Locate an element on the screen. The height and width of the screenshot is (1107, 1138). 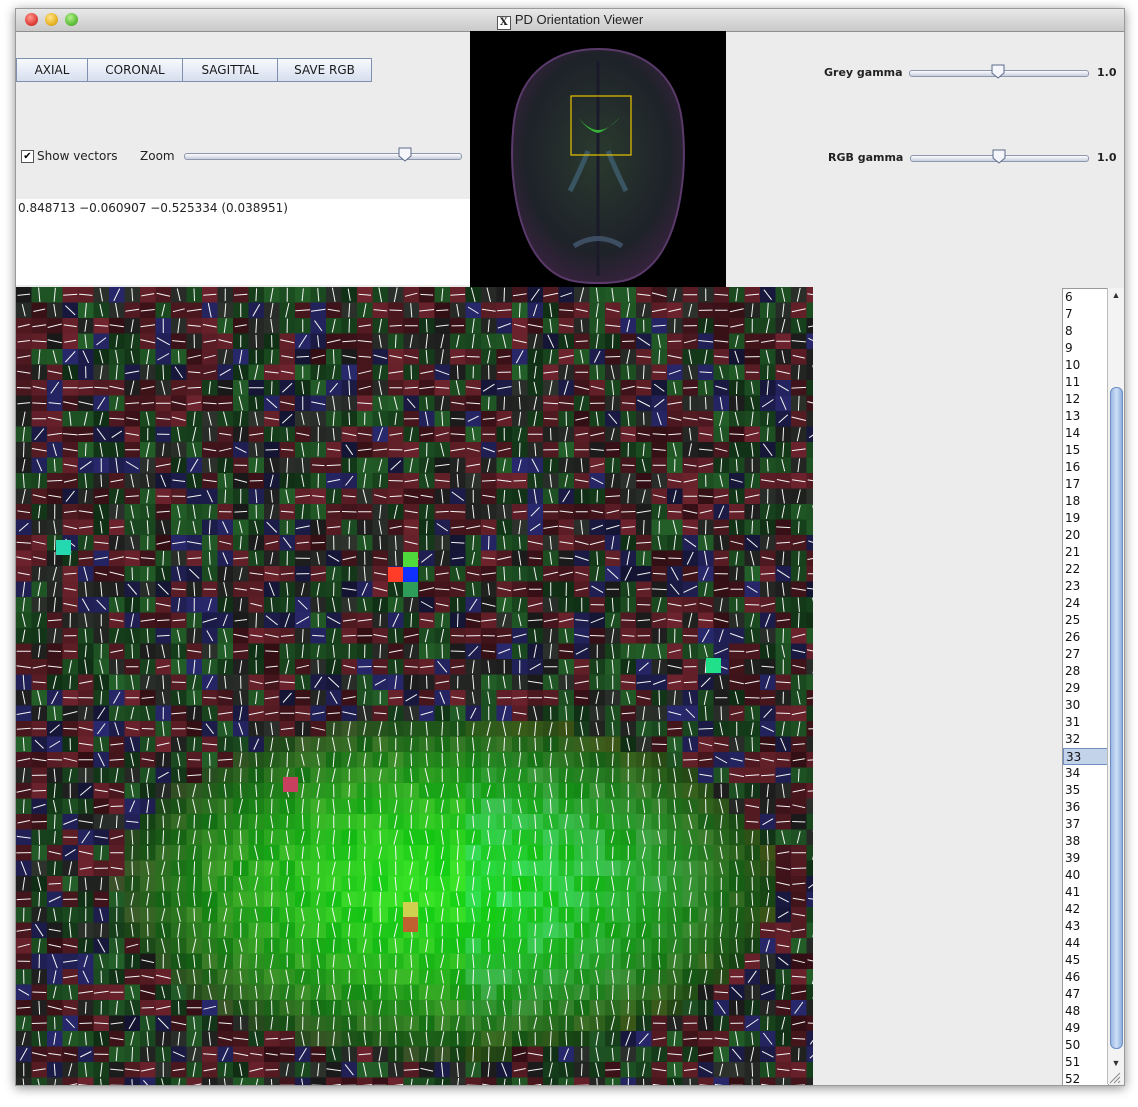
grey-gamma-label: Grey gamma is located at coordinates (863, 72).